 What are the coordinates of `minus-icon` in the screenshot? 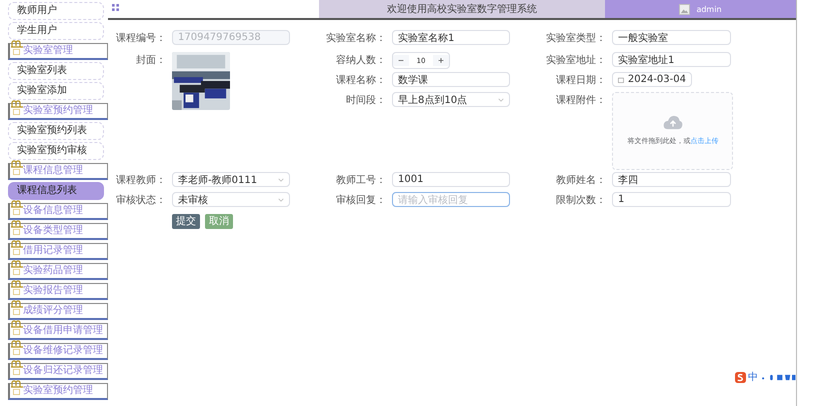 It's located at (401, 60).